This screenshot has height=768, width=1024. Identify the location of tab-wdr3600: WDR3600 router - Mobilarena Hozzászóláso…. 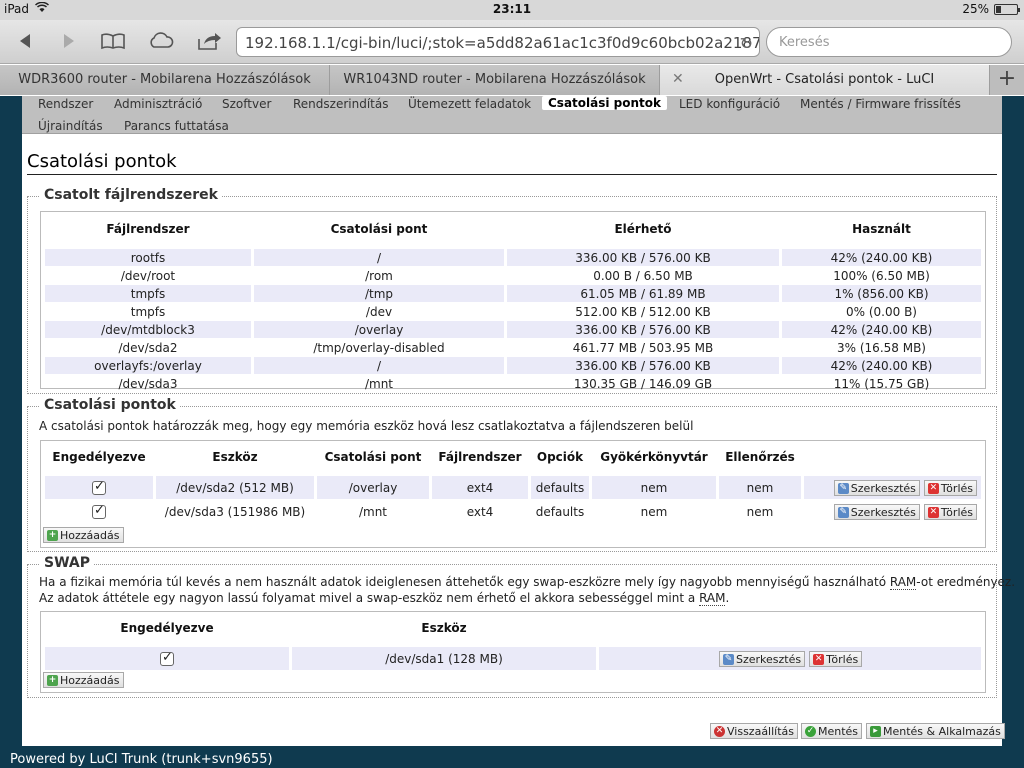
(165, 80).